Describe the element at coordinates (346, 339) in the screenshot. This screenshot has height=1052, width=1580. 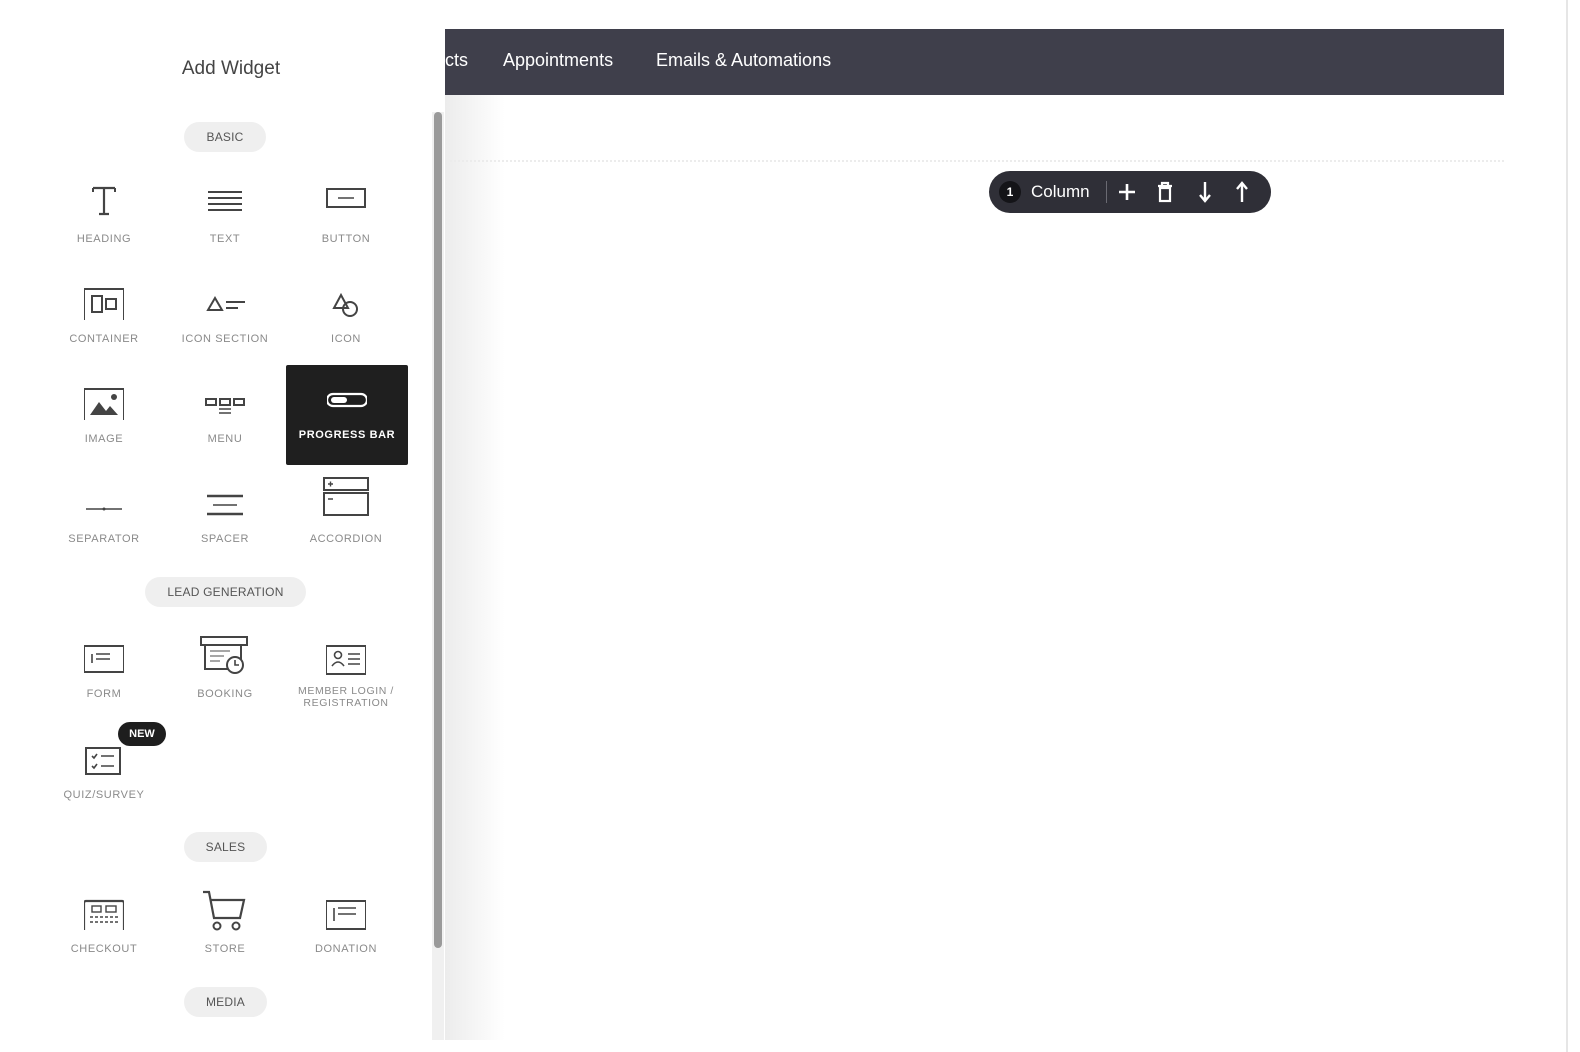
I see `widget-label: ICON` at that location.